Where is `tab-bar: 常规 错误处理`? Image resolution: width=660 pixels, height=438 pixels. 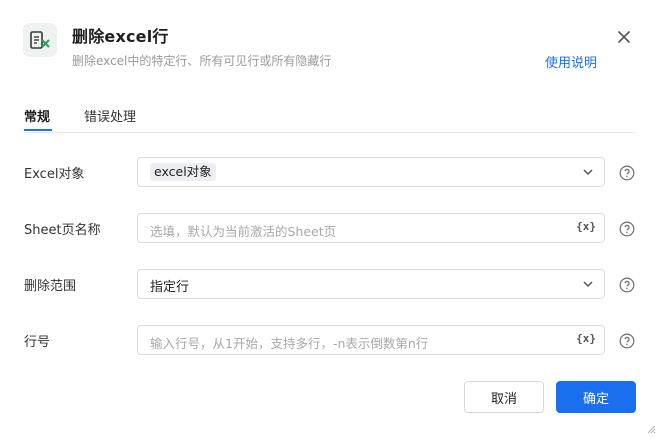
tab-bar: 常规 错误处理 is located at coordinates (330, 118).